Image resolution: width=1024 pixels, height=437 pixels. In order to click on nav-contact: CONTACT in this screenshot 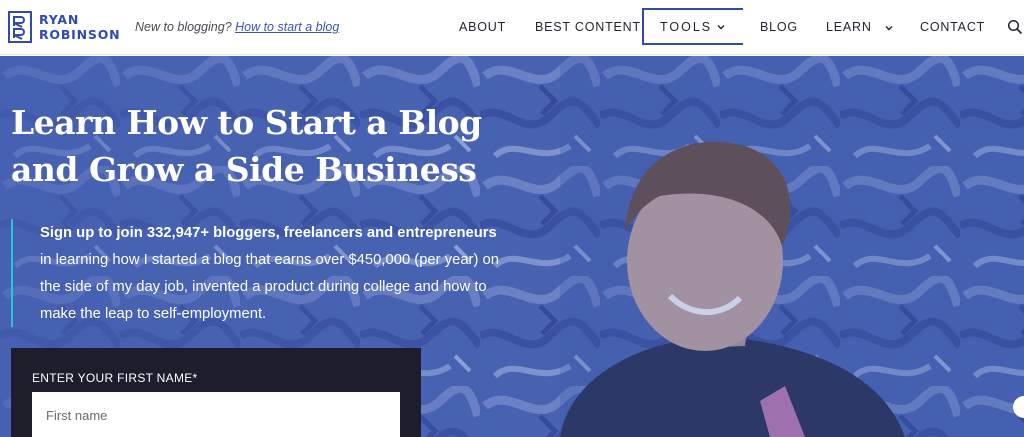, I will do `click(952, 27)`.